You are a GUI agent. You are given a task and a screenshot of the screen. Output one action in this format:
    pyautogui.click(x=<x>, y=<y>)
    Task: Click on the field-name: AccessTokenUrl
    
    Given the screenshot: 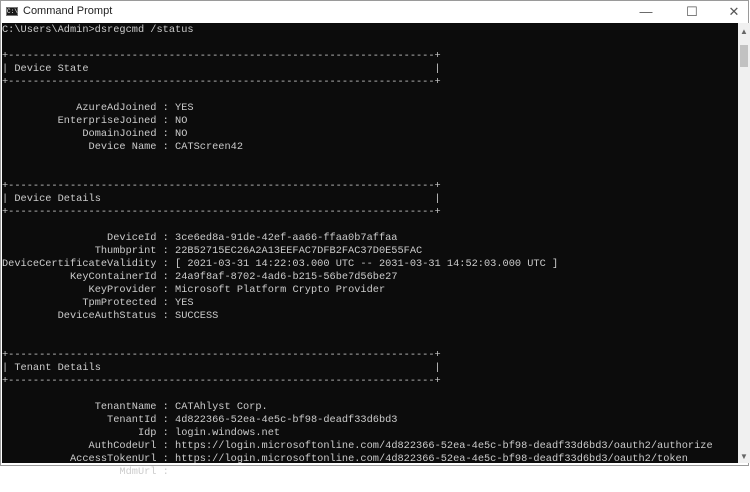 What is the action you would take?
    pyautogui.click(x=113, y=459)
    